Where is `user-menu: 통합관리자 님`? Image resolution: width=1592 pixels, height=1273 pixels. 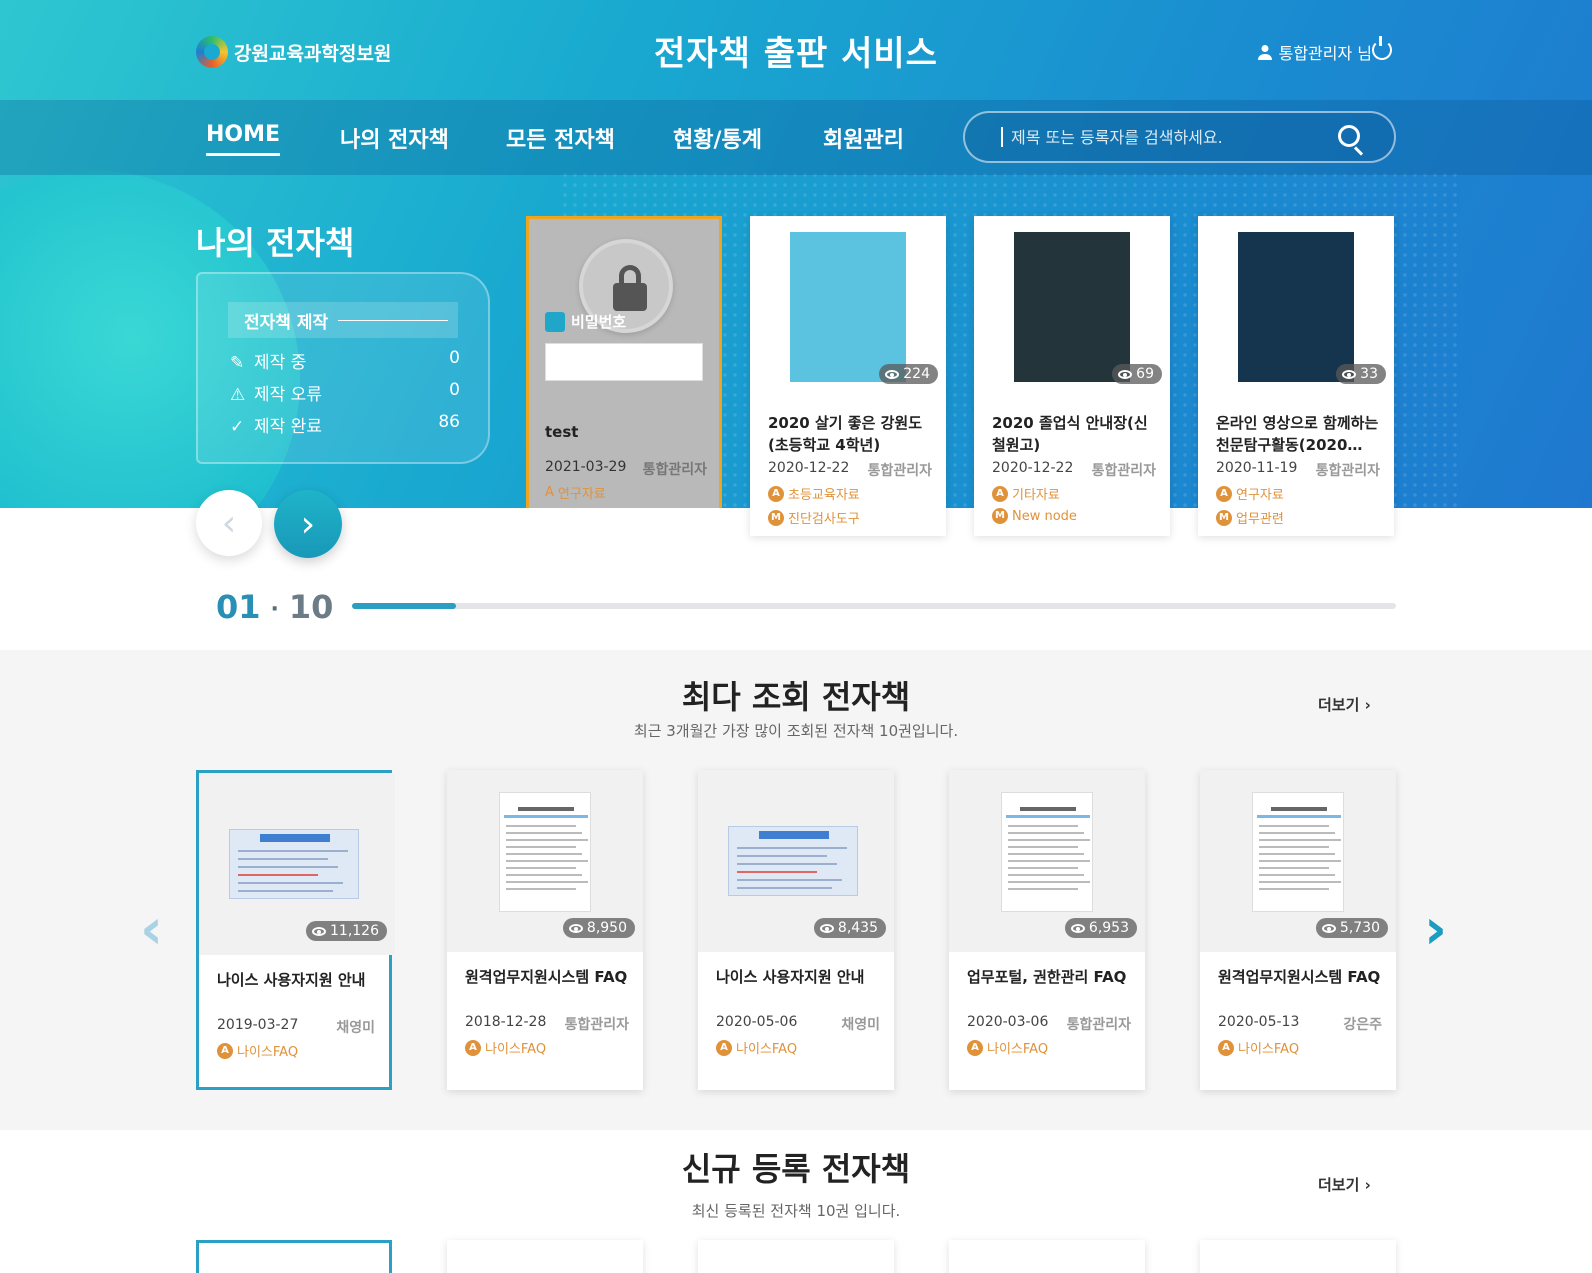 user-menu: 통합관리자 님 is located at coordinates (1314, 52).